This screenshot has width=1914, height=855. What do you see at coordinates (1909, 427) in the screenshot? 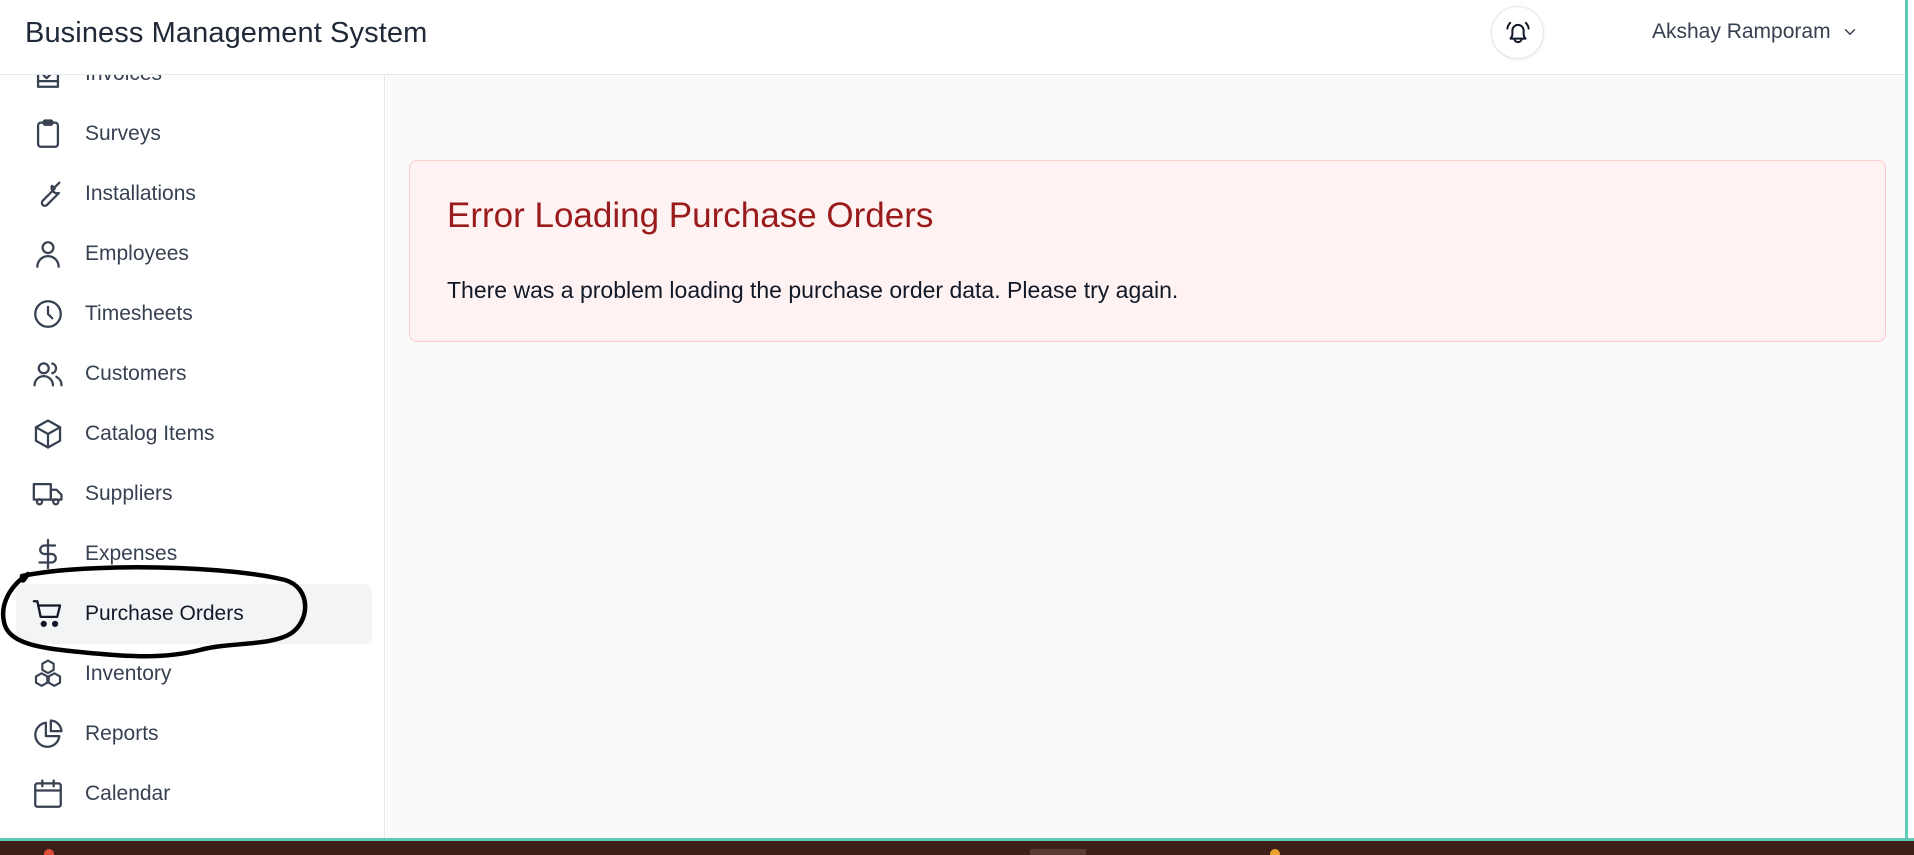
I see `window-right-edge` at bounding box center [1909, 427].